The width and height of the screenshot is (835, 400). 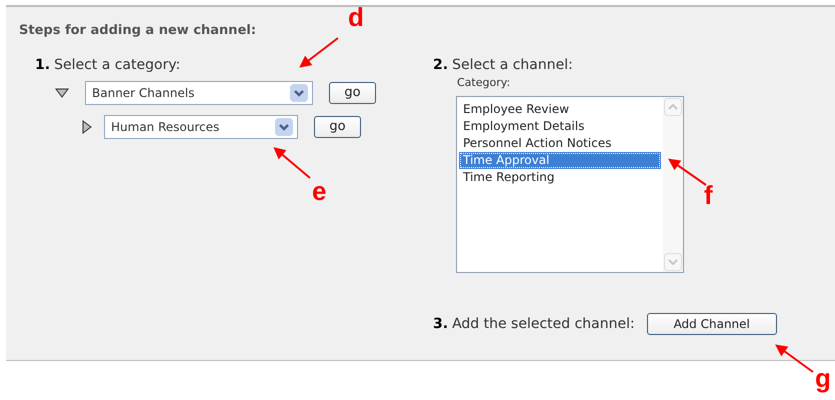 I want to click on annotation-letter: e, so click(x=319, y=191).